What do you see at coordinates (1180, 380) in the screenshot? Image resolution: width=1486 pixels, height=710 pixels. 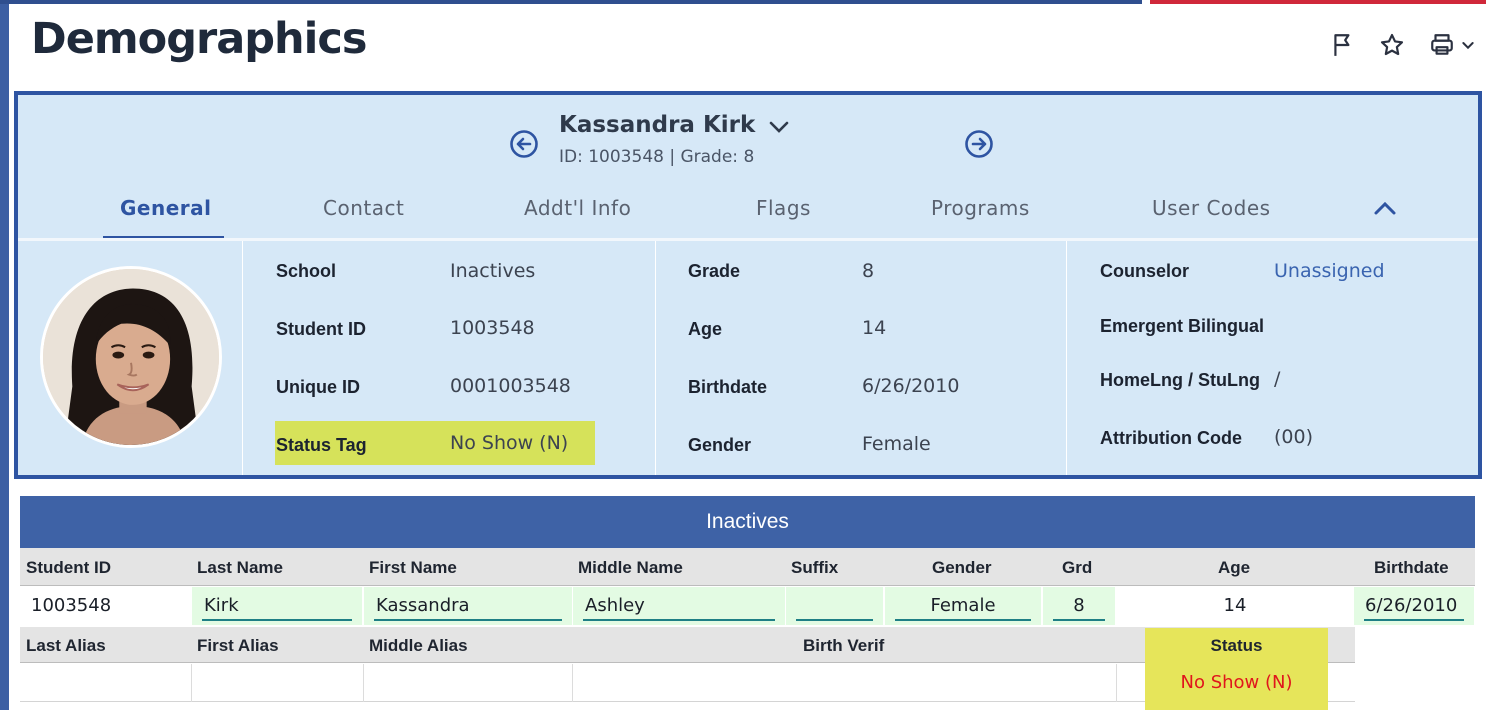 I see `home-language-label: HomeLng / StuLng` at bounding box center [1180, 380].